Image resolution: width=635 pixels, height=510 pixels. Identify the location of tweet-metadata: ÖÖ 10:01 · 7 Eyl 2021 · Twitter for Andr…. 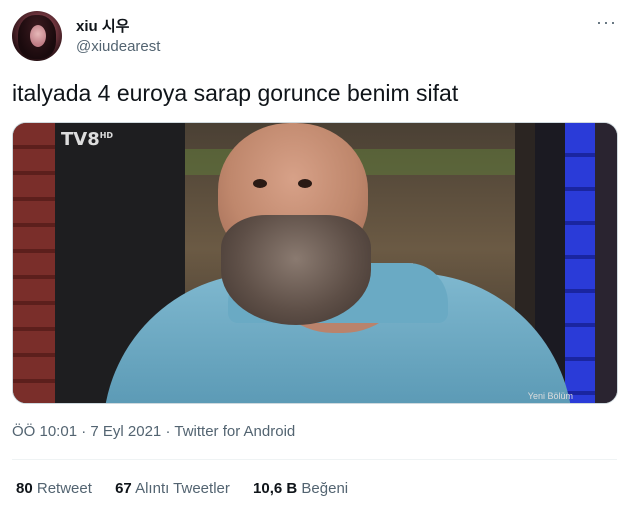
(153, 431).